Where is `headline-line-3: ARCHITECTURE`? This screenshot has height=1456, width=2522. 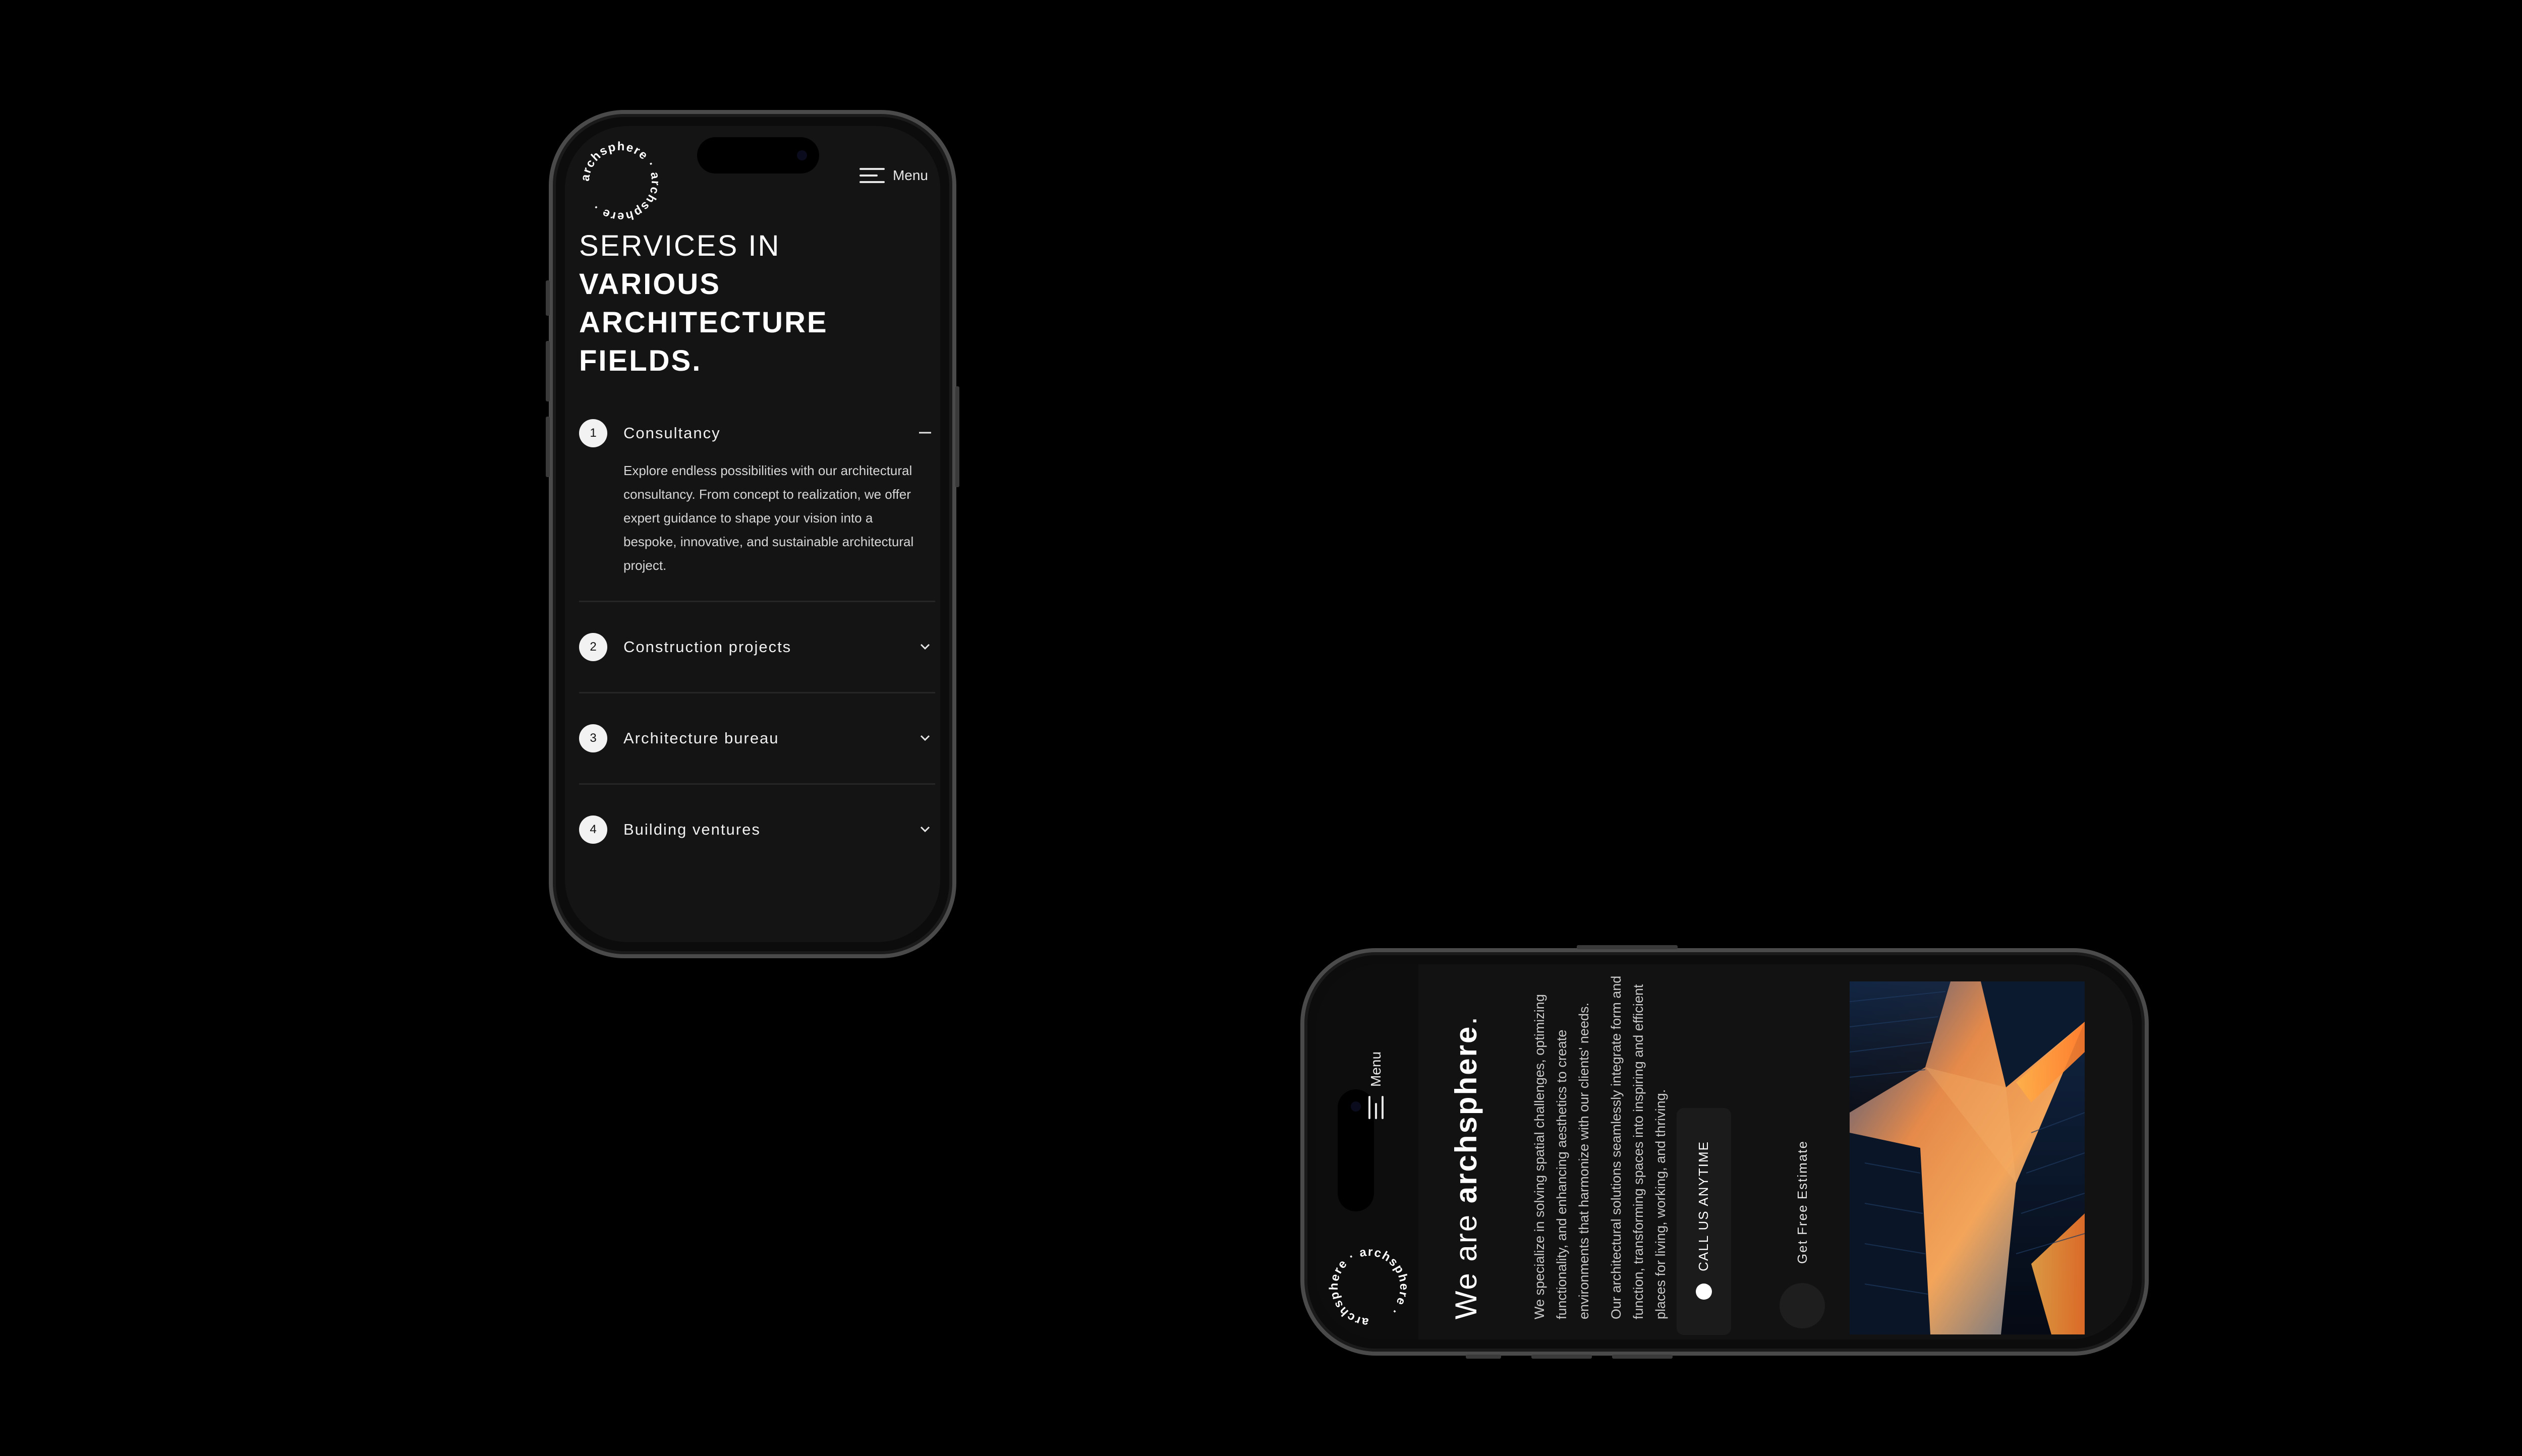 headline-line-3: ARCHITECTURE is located at coordinates (703, 322).